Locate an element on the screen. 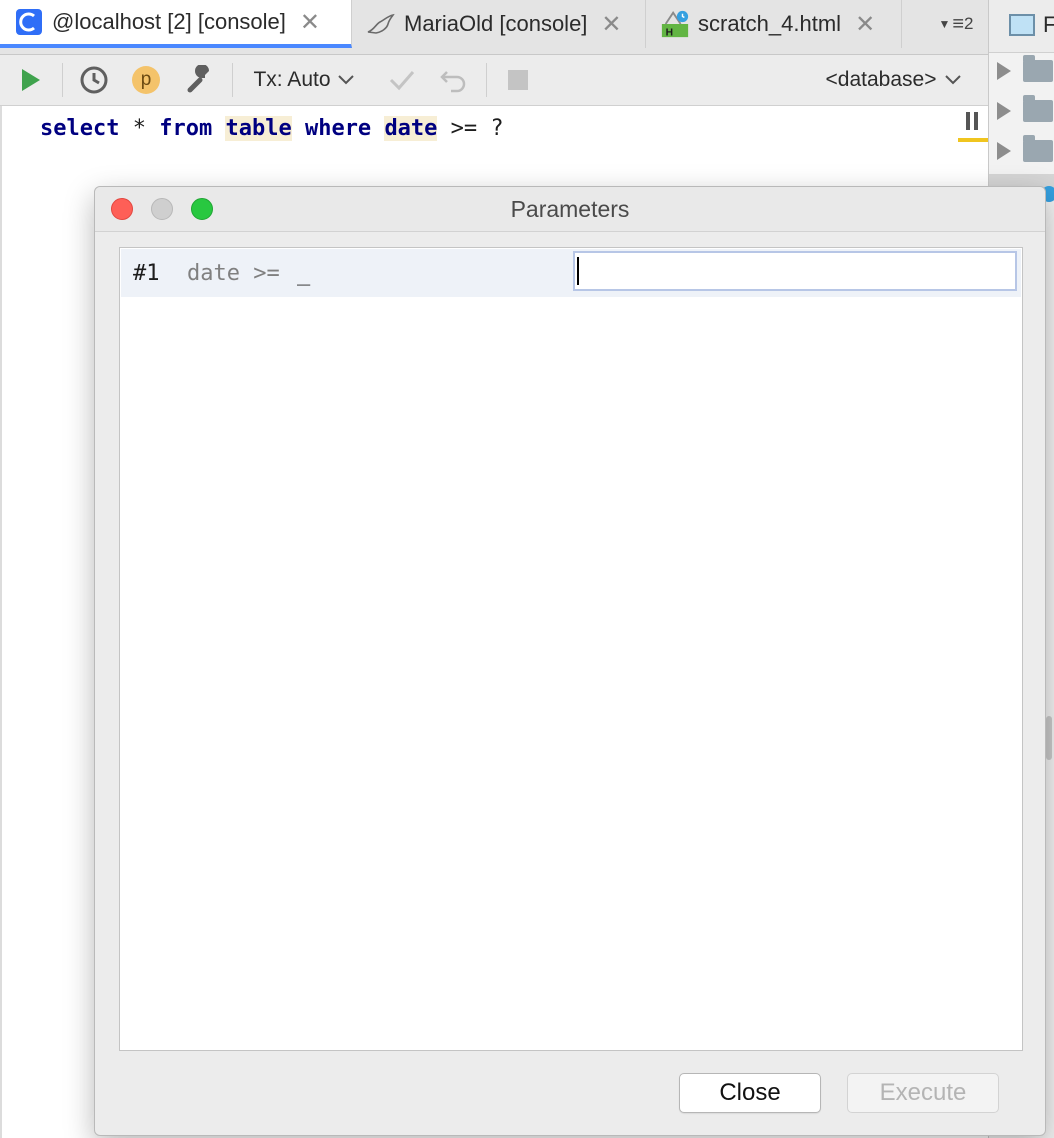 The height and width of the screenshot is (1138, 1054). execute-button: Execute is located at coordinates (923, 1093).